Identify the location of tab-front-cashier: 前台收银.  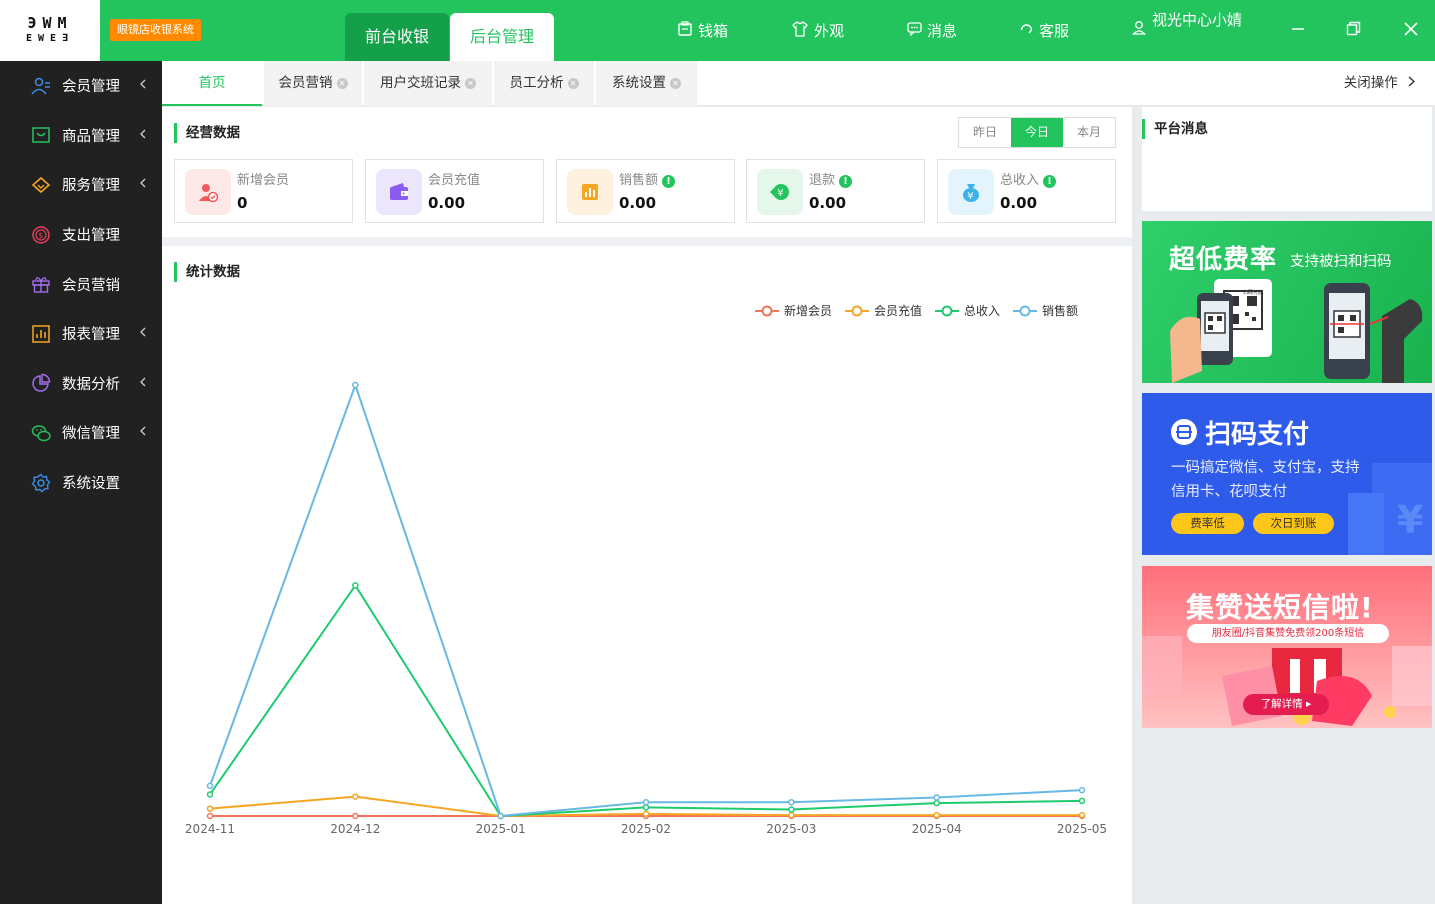
(397, 37).